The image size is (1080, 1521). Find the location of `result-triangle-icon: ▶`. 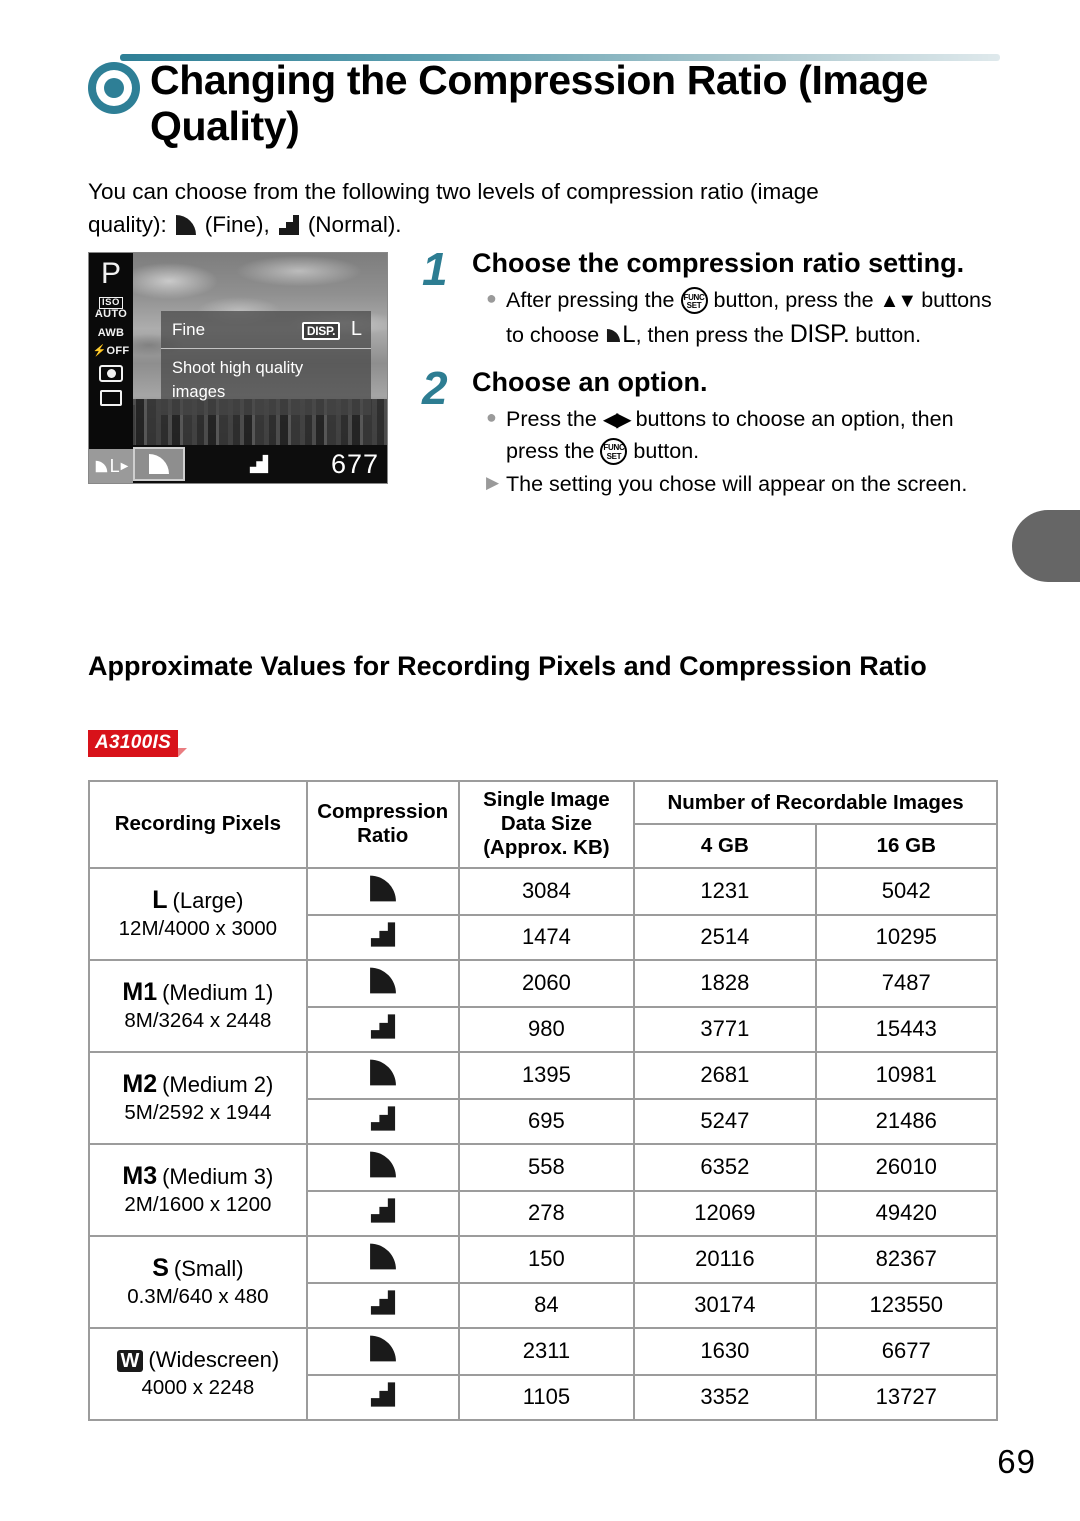

result-triangle-icon: ▶ is located at coordinates (493, 482).